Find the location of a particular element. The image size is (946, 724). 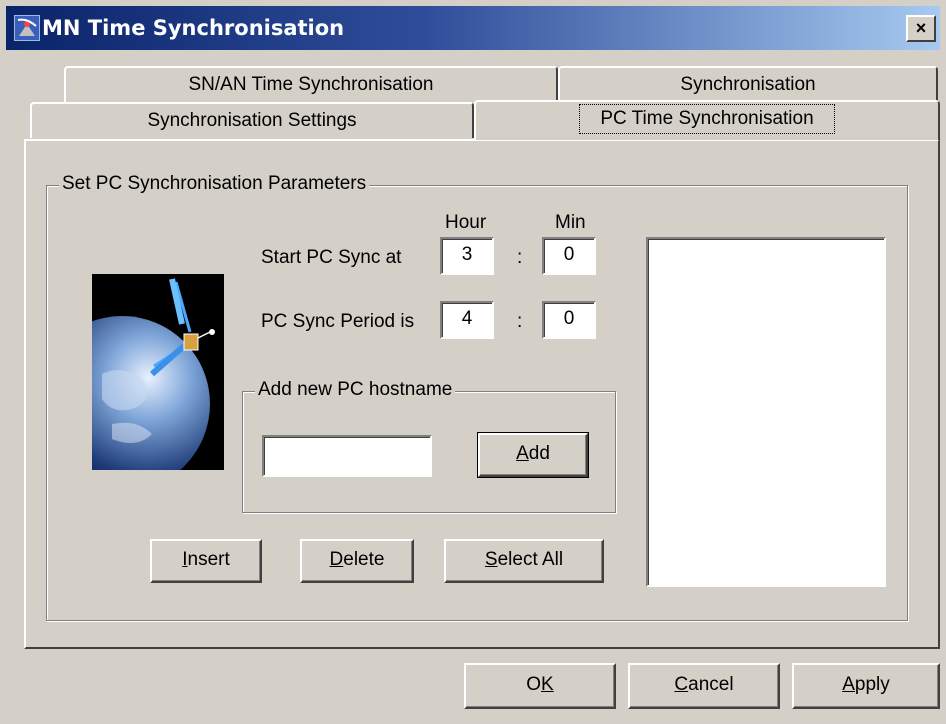

delete-button-label: elete is located at coordinates (364, 559).